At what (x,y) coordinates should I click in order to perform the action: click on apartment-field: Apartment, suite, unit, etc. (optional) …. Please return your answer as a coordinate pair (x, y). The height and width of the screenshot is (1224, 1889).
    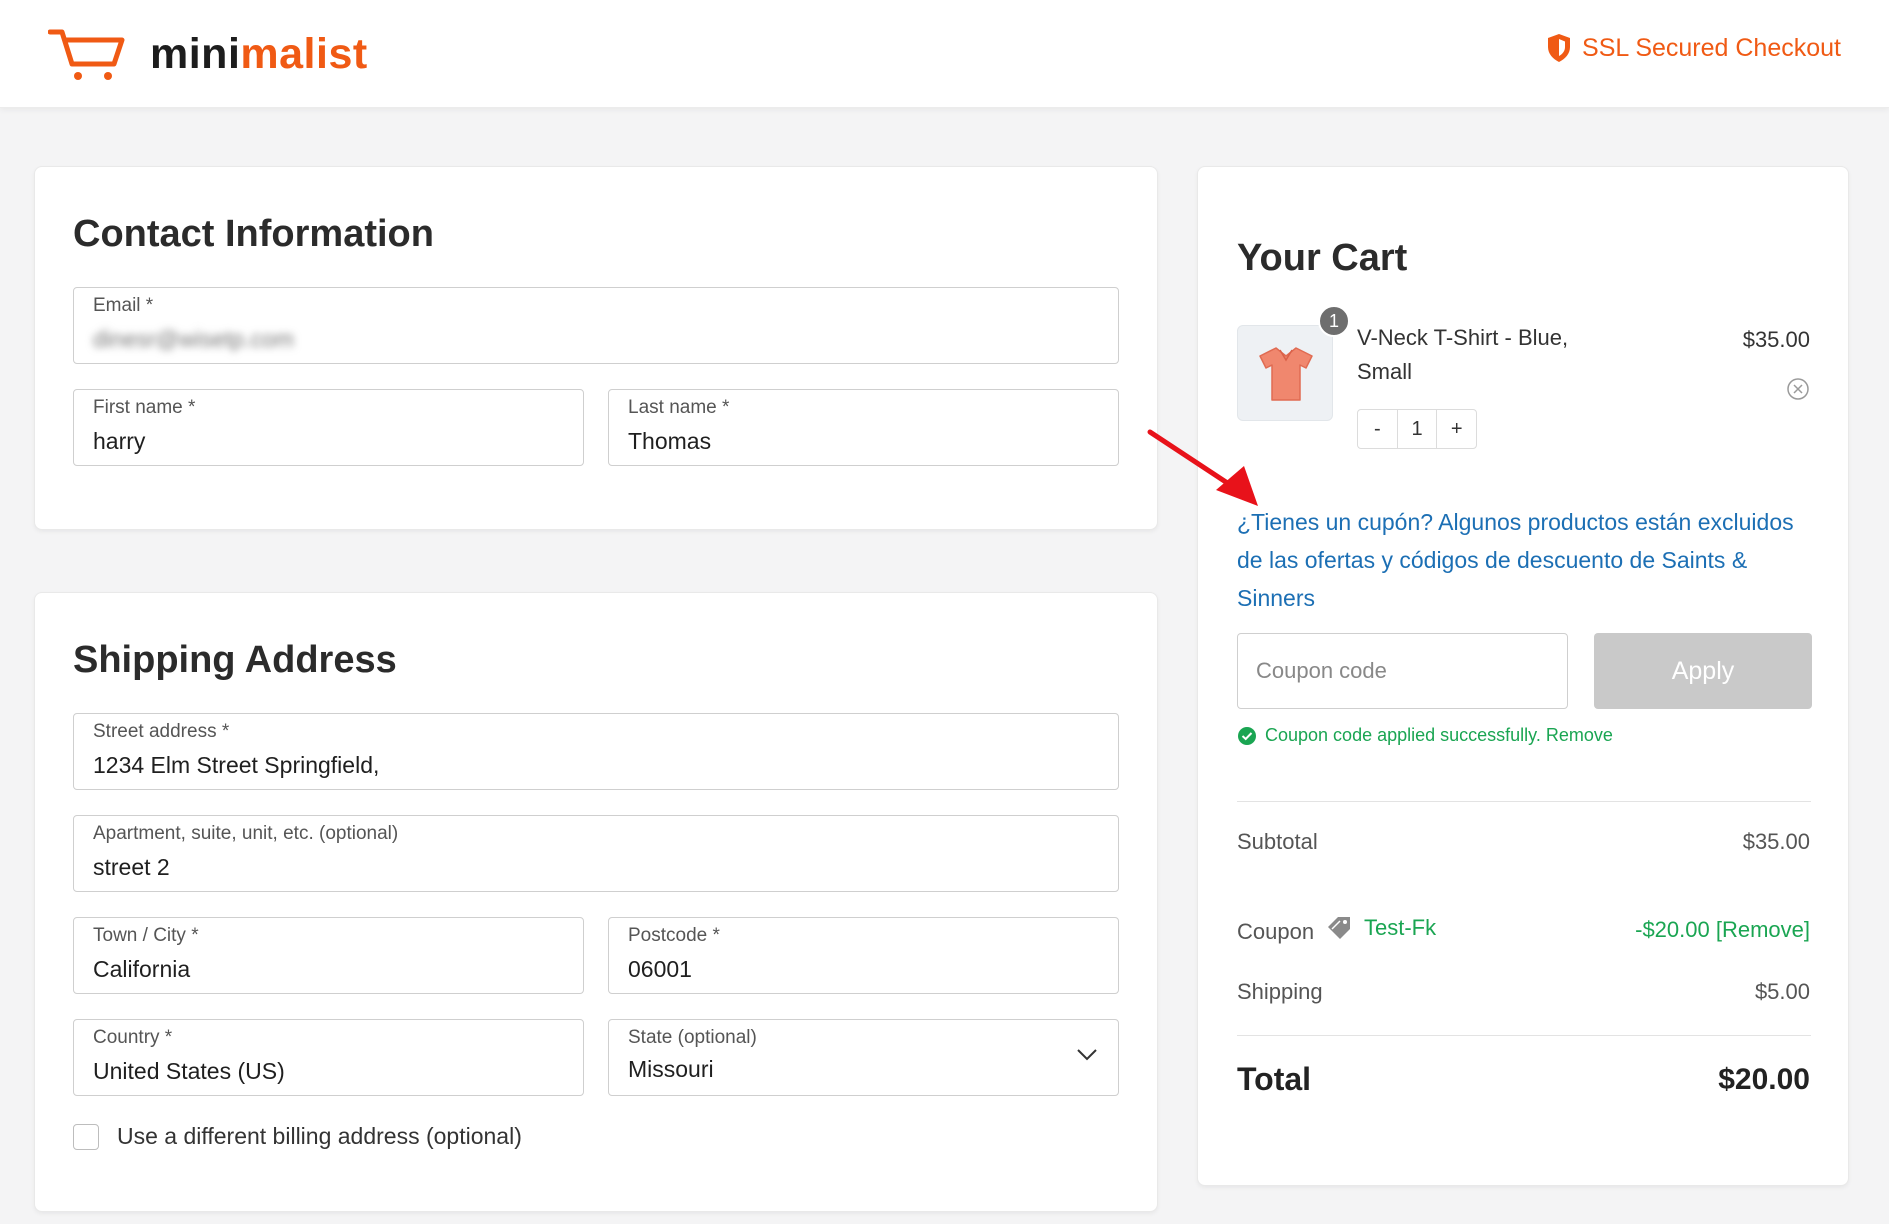
    Looking at the image, I should click on (596, 853).